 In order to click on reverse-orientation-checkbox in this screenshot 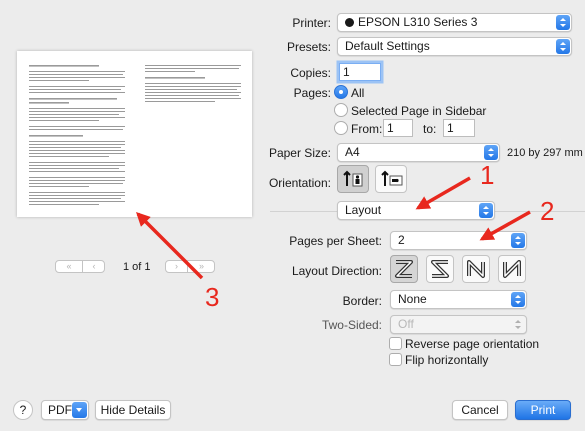, I will do `click(395, 343)`.